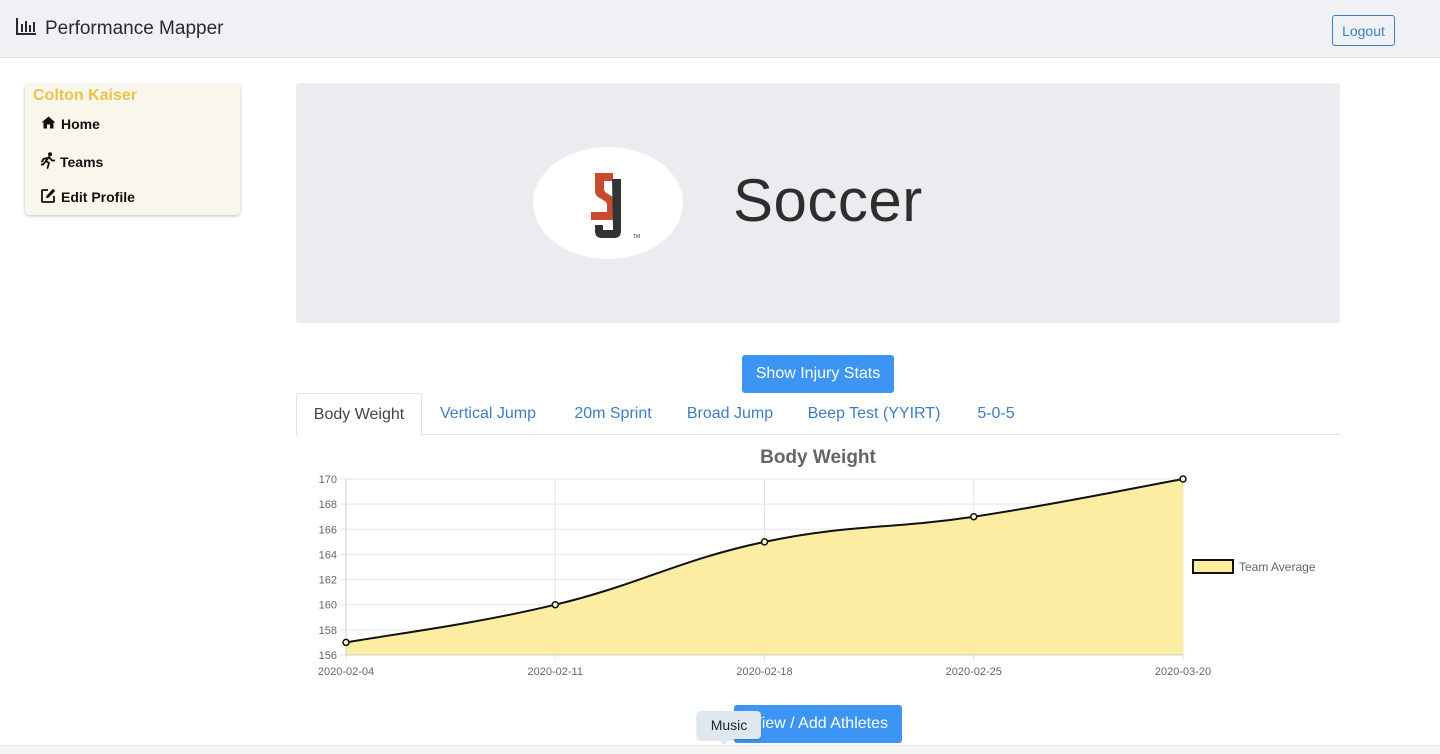 This screenshot has height=754, width=1440. Describe the element at coordinates (328, 505) in the screenshot. I see `y-tick-label: 168` at that location.